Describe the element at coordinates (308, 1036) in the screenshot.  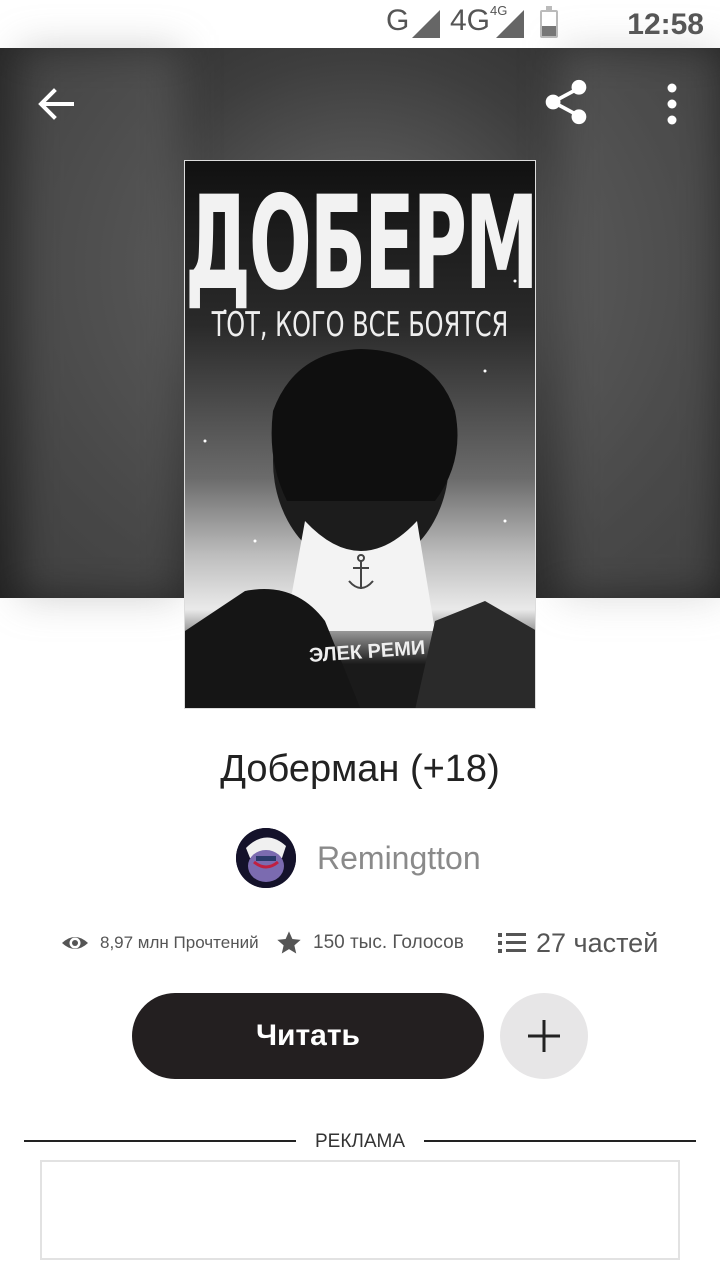
I see `read-button: Читать` at that location.